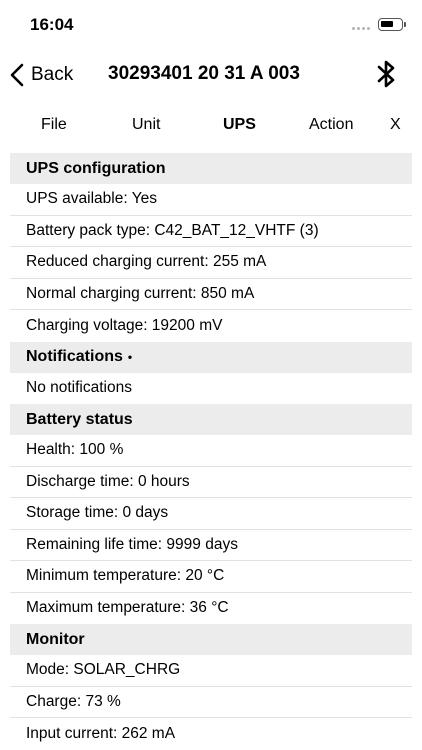 This screenshot has width=422, height=750. I want to click on status-bar: 16:04, so click(211, 26).